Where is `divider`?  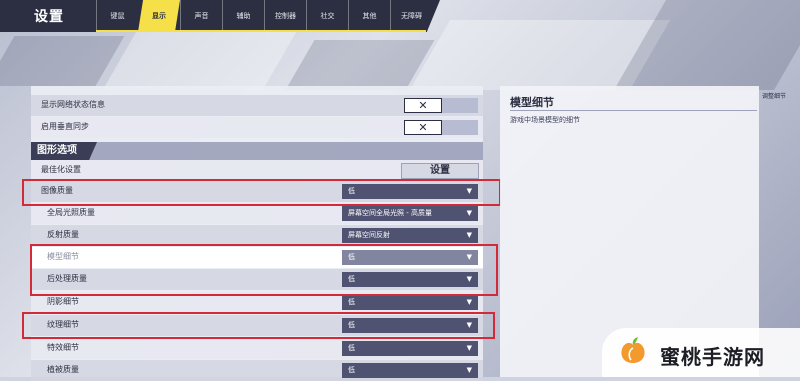
divider is located at coordinates (633, 110).